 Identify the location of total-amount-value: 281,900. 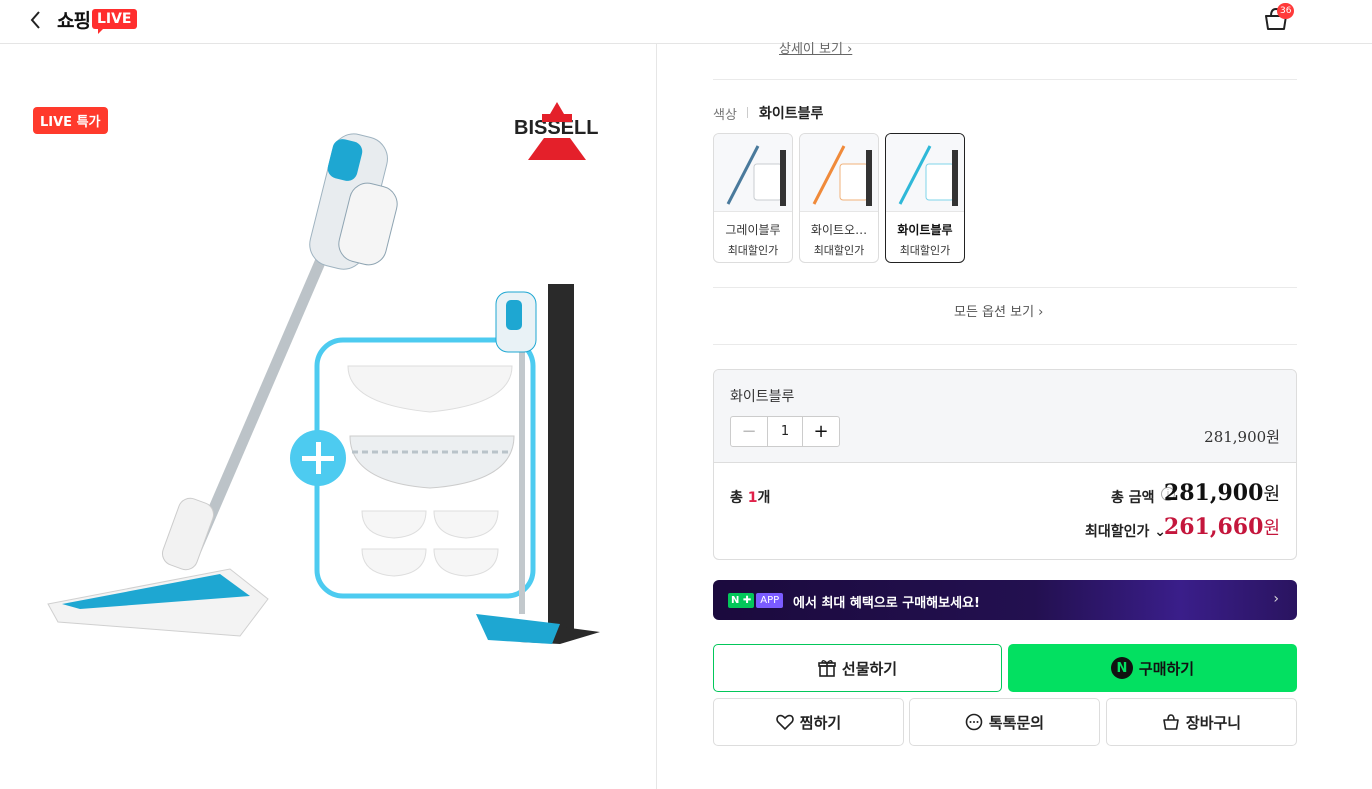
(1213, 493).